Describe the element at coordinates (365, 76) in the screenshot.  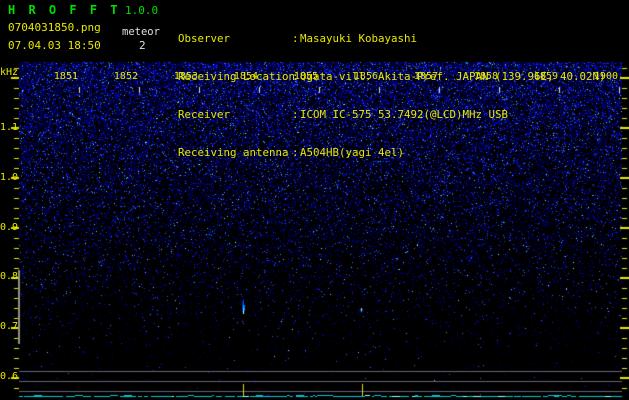
I see `time-axis-label: 1856` at that location.